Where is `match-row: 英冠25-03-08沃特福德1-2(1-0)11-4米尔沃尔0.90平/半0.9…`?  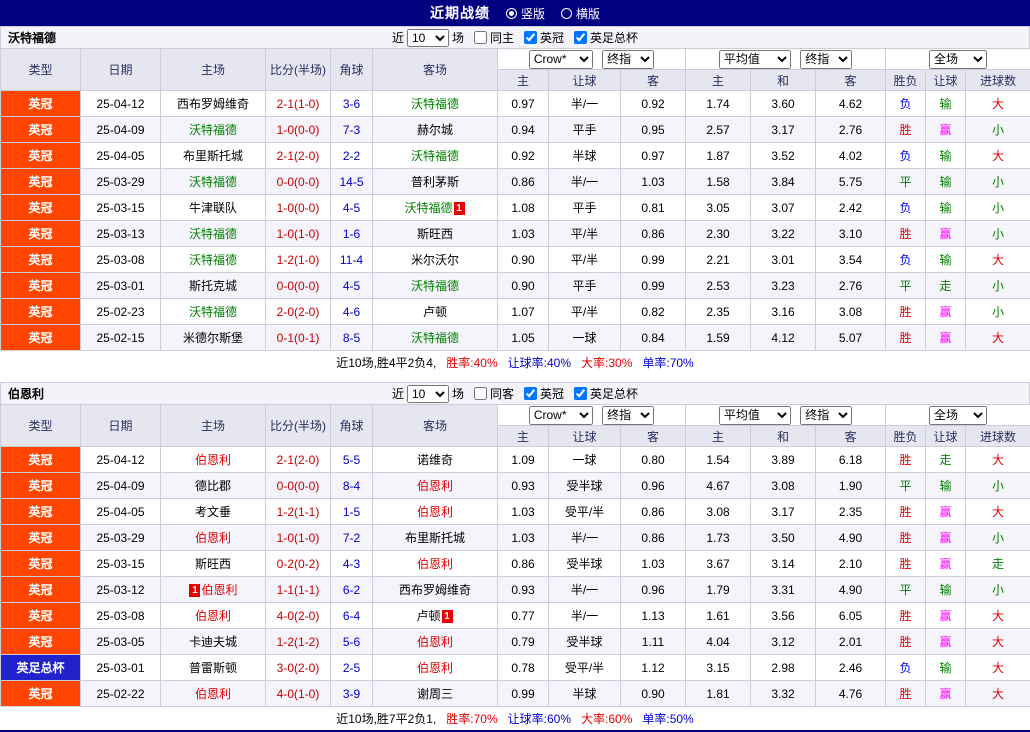
match-row: 英冠25-03-08沃特福德1-2(1-0)11-4米尔沃尔0.90平/半0.9… is located at coordinates (515, 260).